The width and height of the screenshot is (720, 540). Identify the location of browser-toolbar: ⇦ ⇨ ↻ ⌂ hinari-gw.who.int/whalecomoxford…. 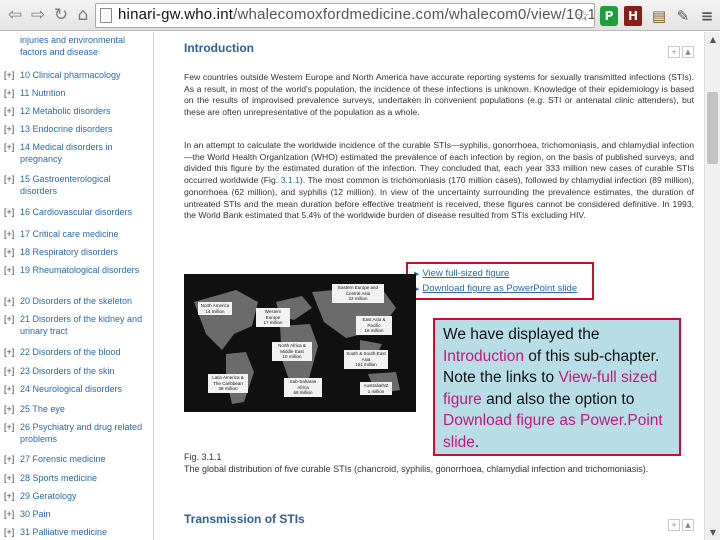
(360, 15).